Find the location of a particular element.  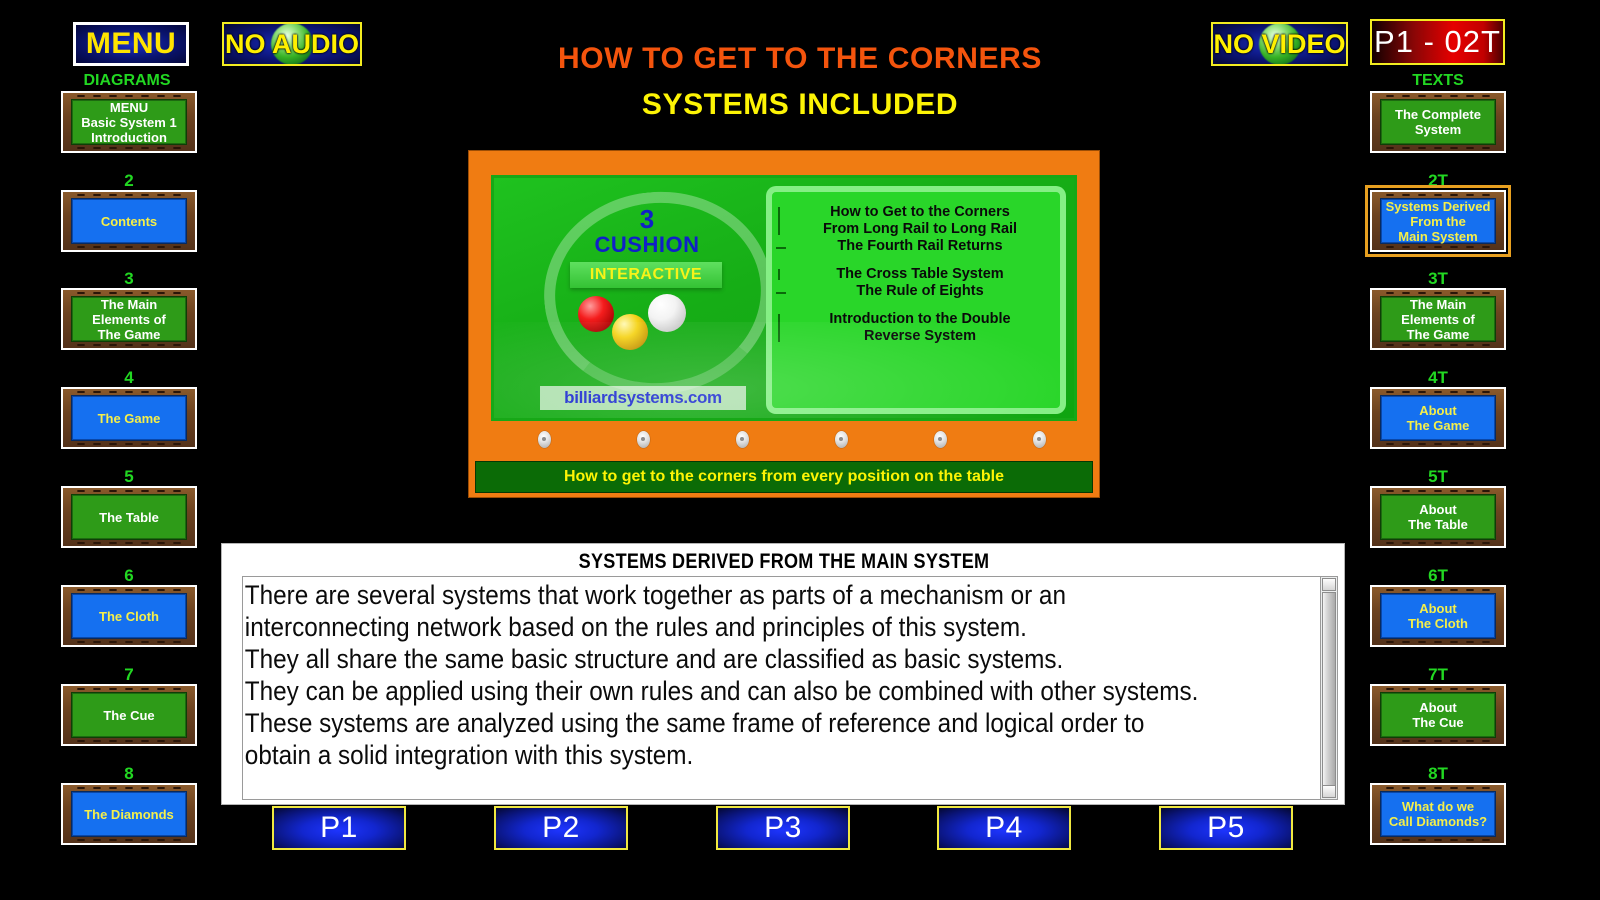

text-item-3T: The Main Elements of The Game is located at coordinates (1438, 319).